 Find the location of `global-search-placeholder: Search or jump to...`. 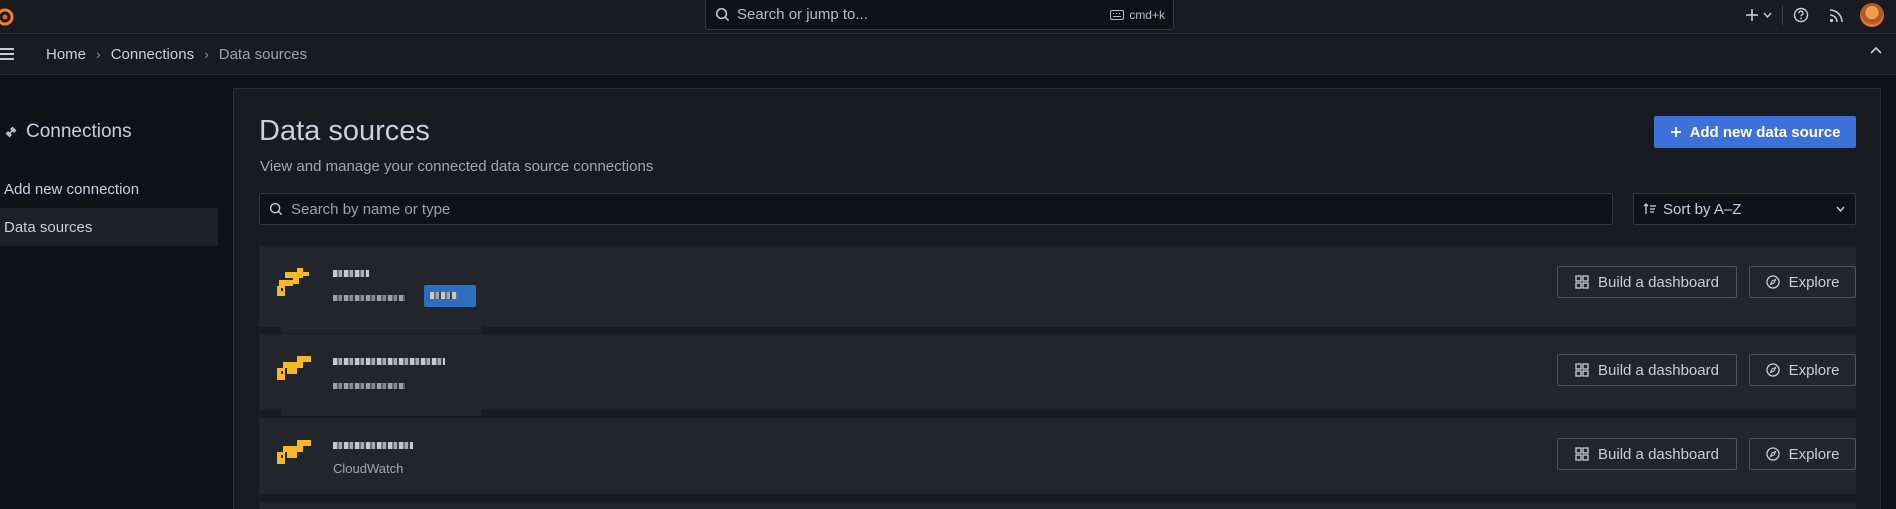

global-search-placeholder: Search or jump to... is located at coordinates (802, 14).